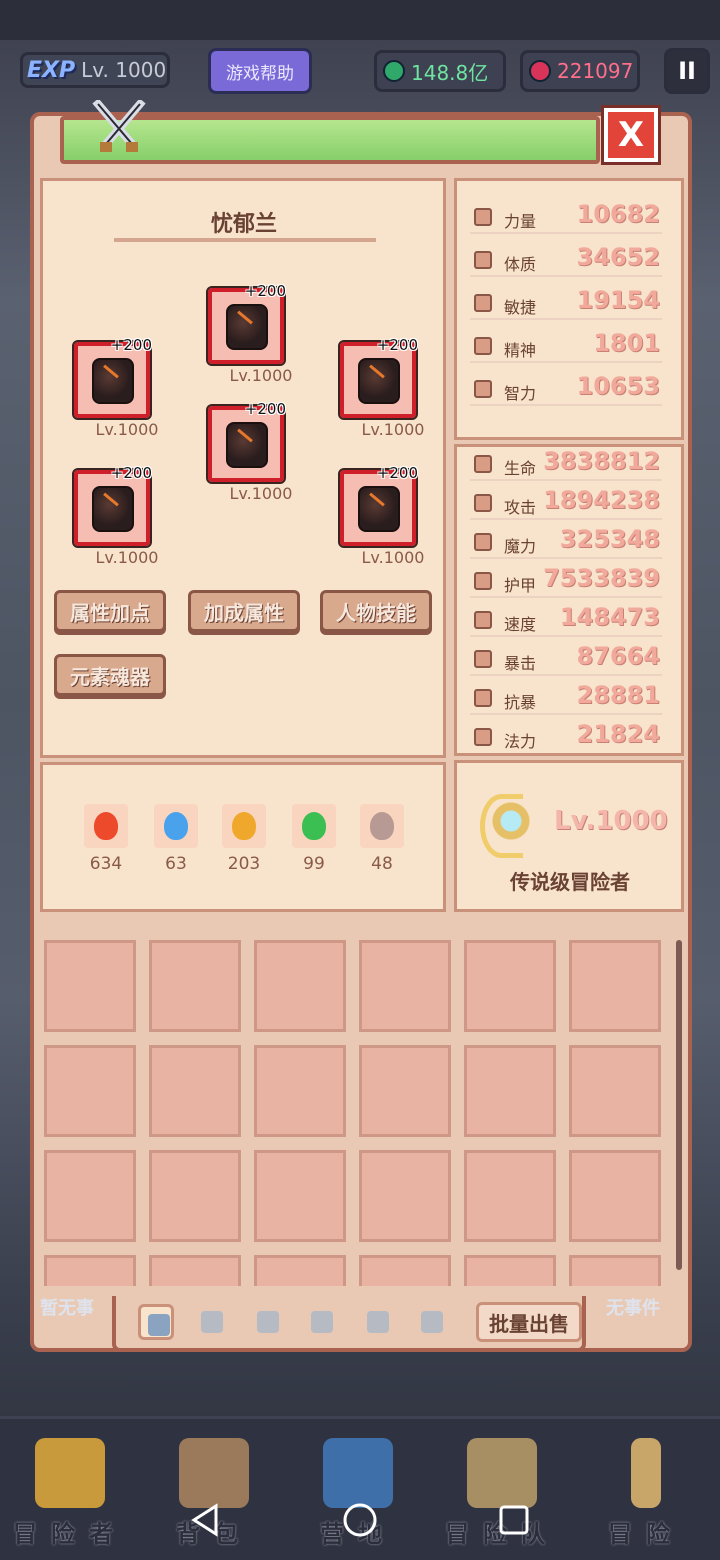 The width and height of the screenshot is (720, 1560). What do you see at coordinates (214, 1473) in the screenshot?
I see `backpack-icon` at bounding box center [214, 1473].